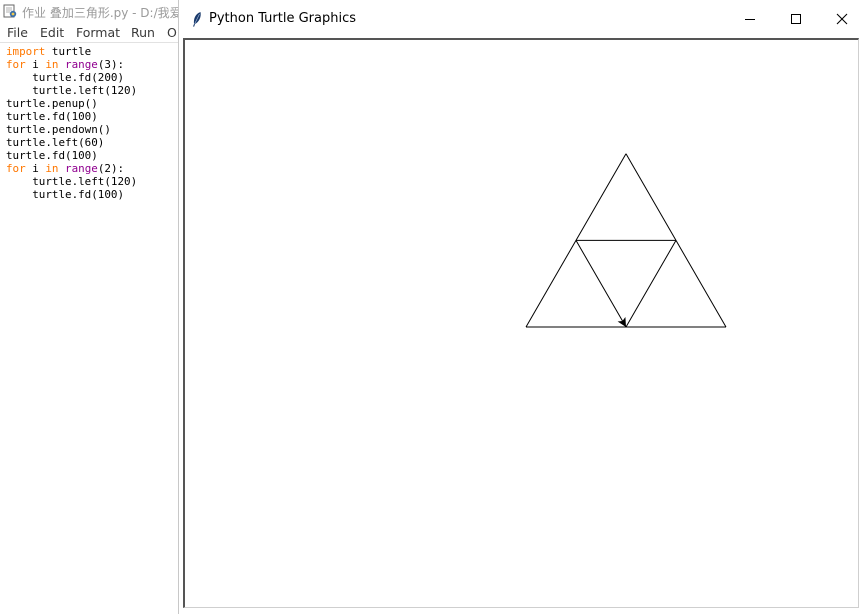 This screenshot has height=614, width=865. I want to click on turtle-window-title: Python Turtle Graphics, so click(282, 18).